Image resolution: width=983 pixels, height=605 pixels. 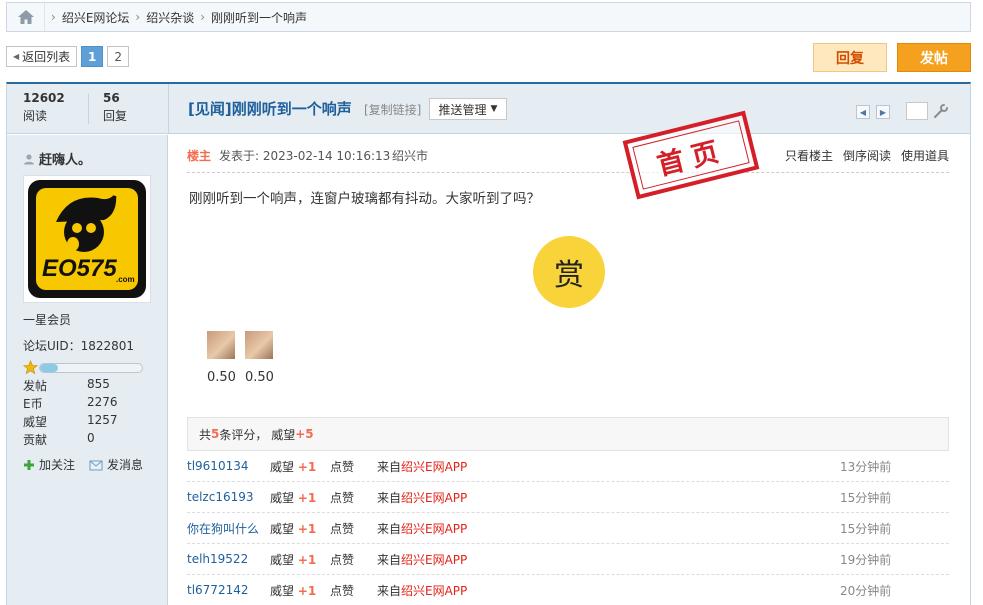 What do you see at coordinates (215, 434) in the screenshot?
I see `rating-count: 5` at bounding box center [215, 434].